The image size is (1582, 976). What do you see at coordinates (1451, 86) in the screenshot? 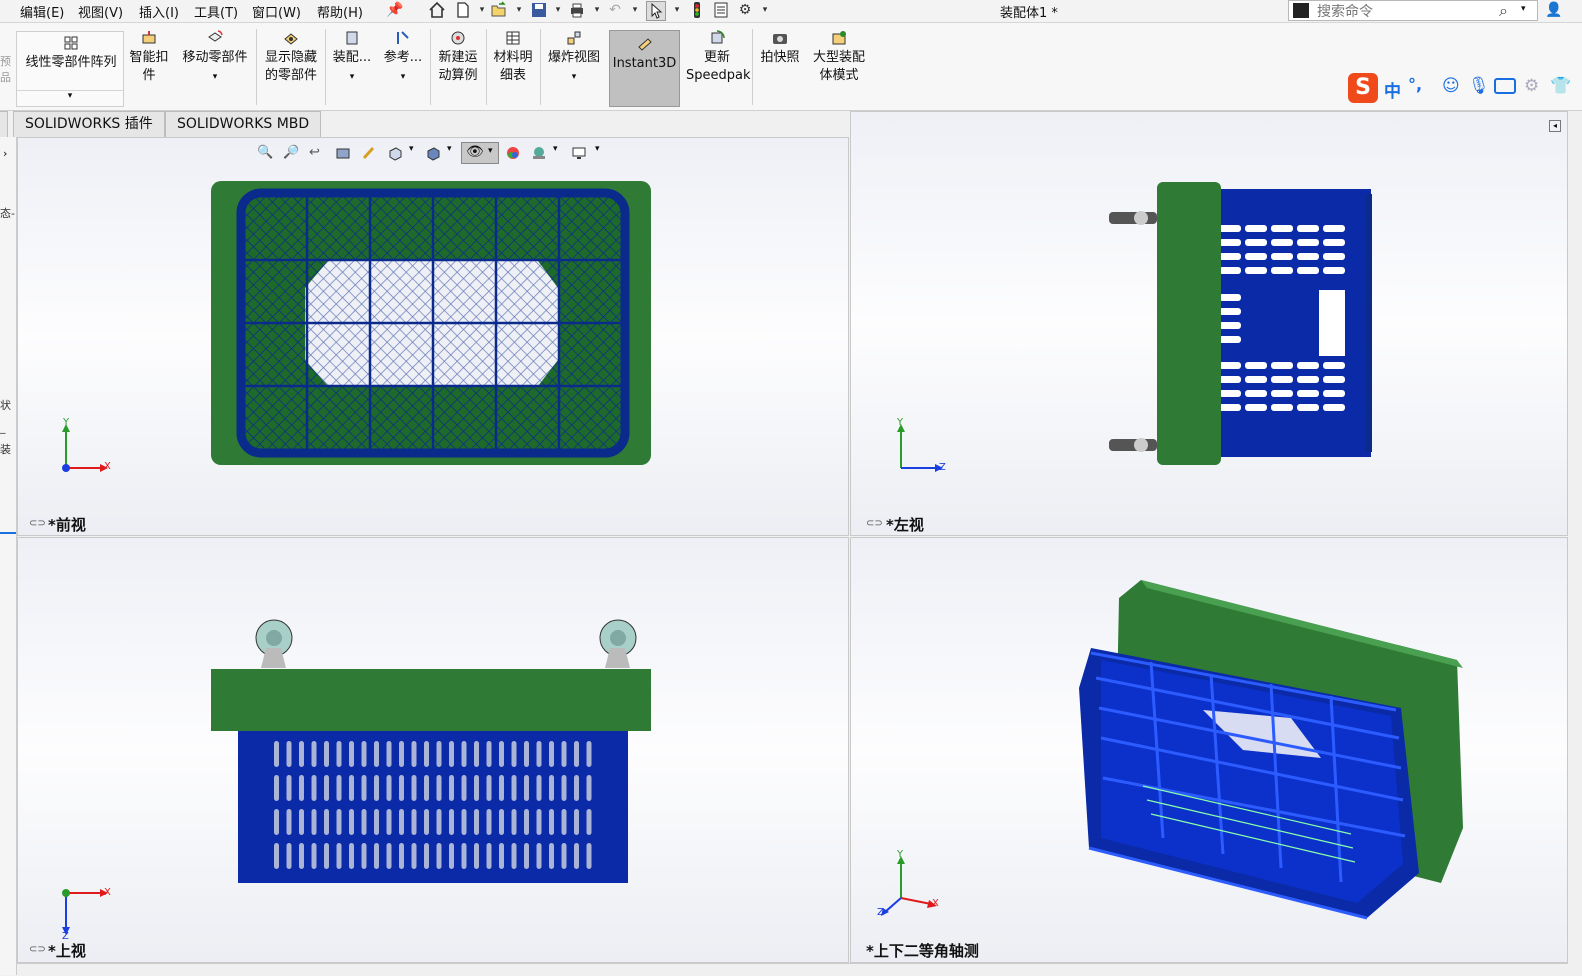
I see `emoji-icon: ☺` at bounding box center [1451, 86].